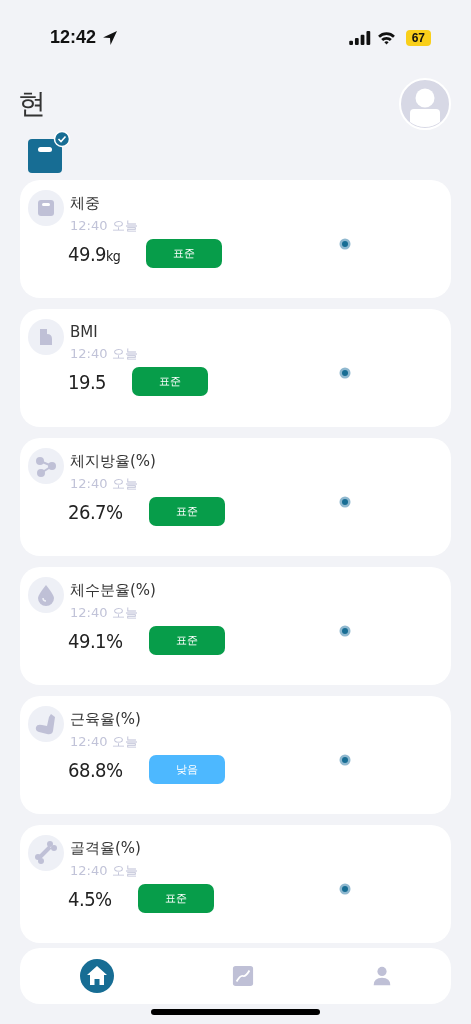  Describe the element at coordinates (50, 153) in the screenshot. I see `scale-device-icon` at that location.